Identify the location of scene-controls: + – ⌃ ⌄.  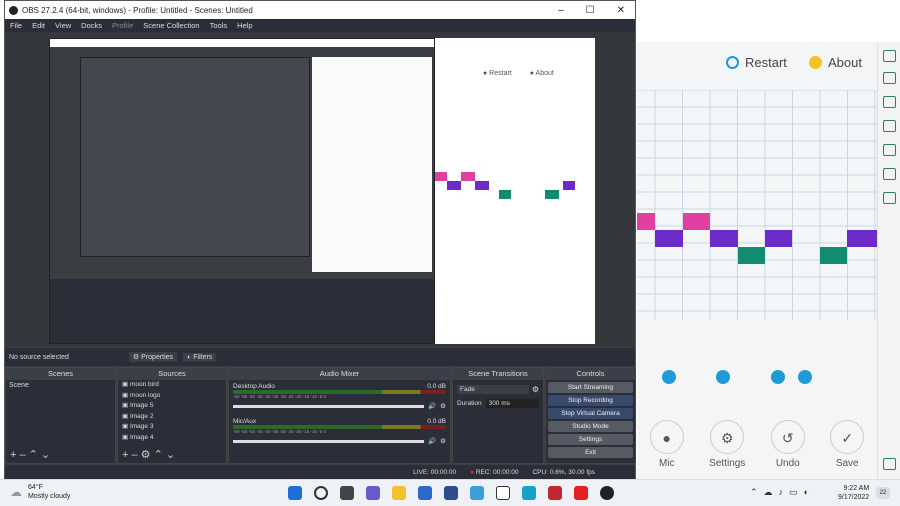
(30, 454).